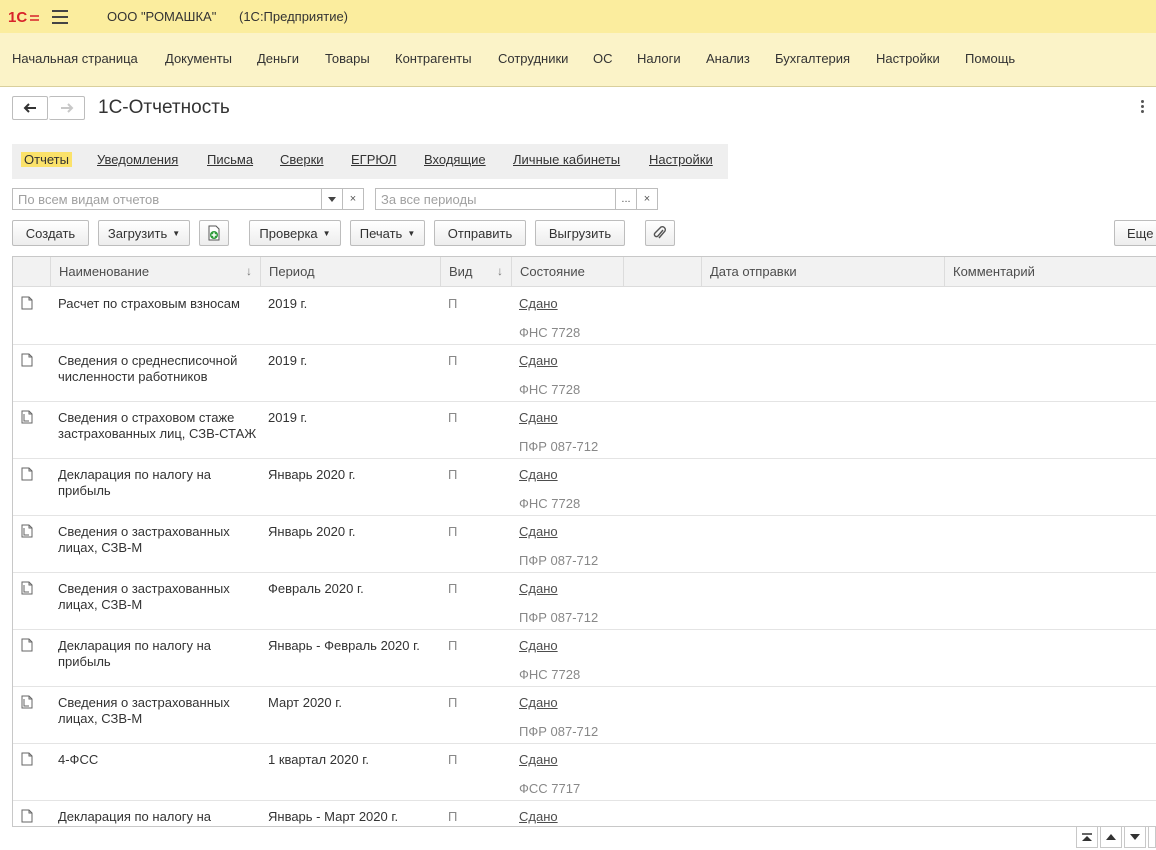 The height and width of the screenshot is (850, 1156). What do you see at coordinates (1050, 272) in the screenshot?
I see `column-header-comment: Комментарий` at bounding box center [1050, 272].